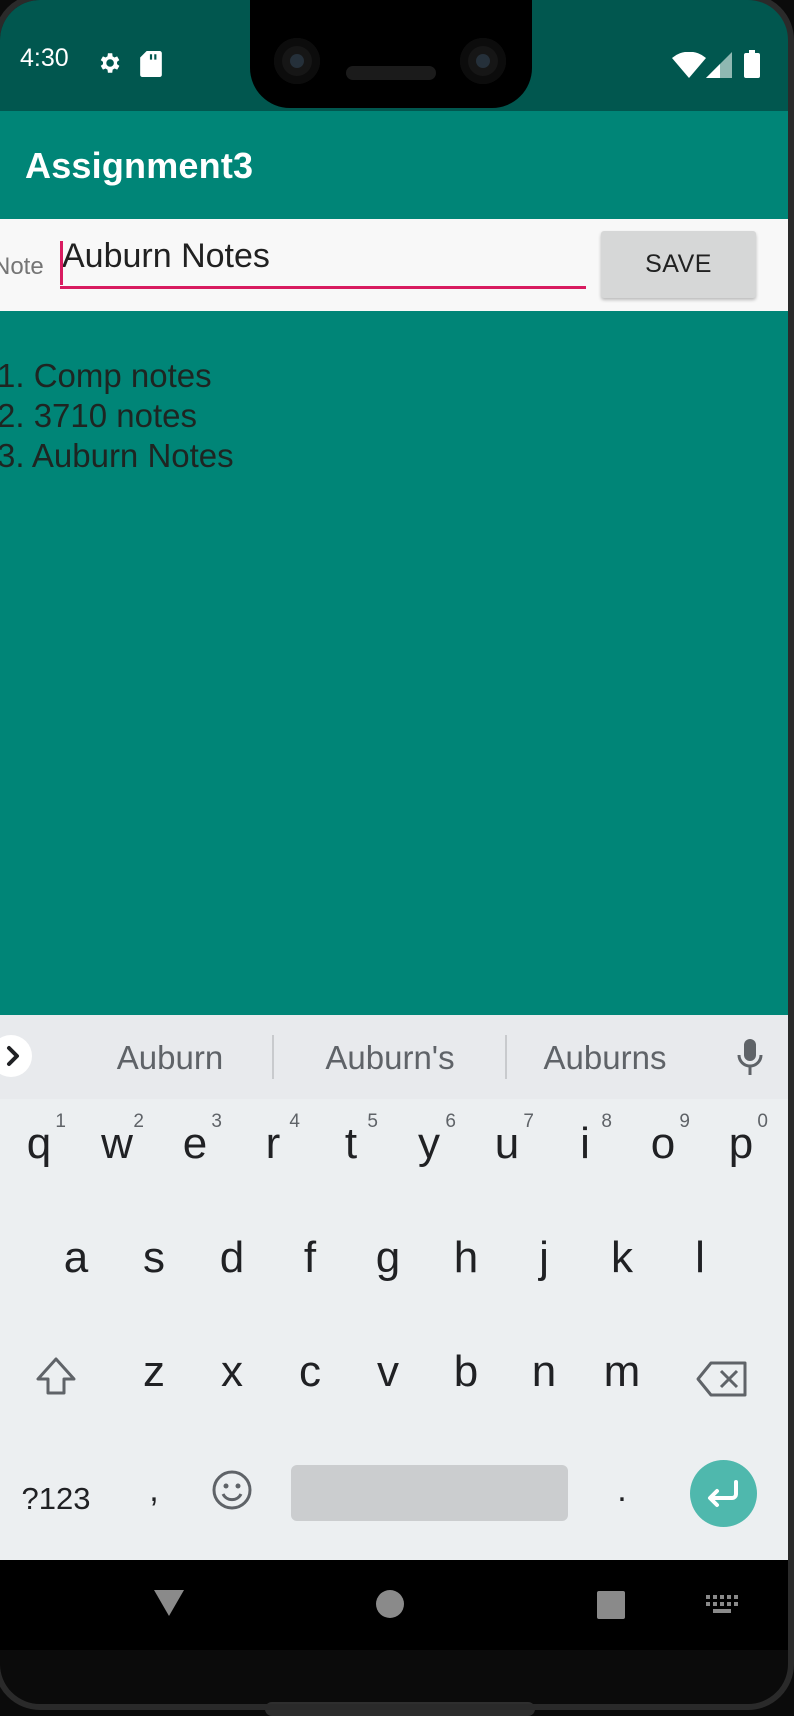 This screenshot has height=1716, width=794. I want to click on app-title: Assignment3, so click(139, 165).